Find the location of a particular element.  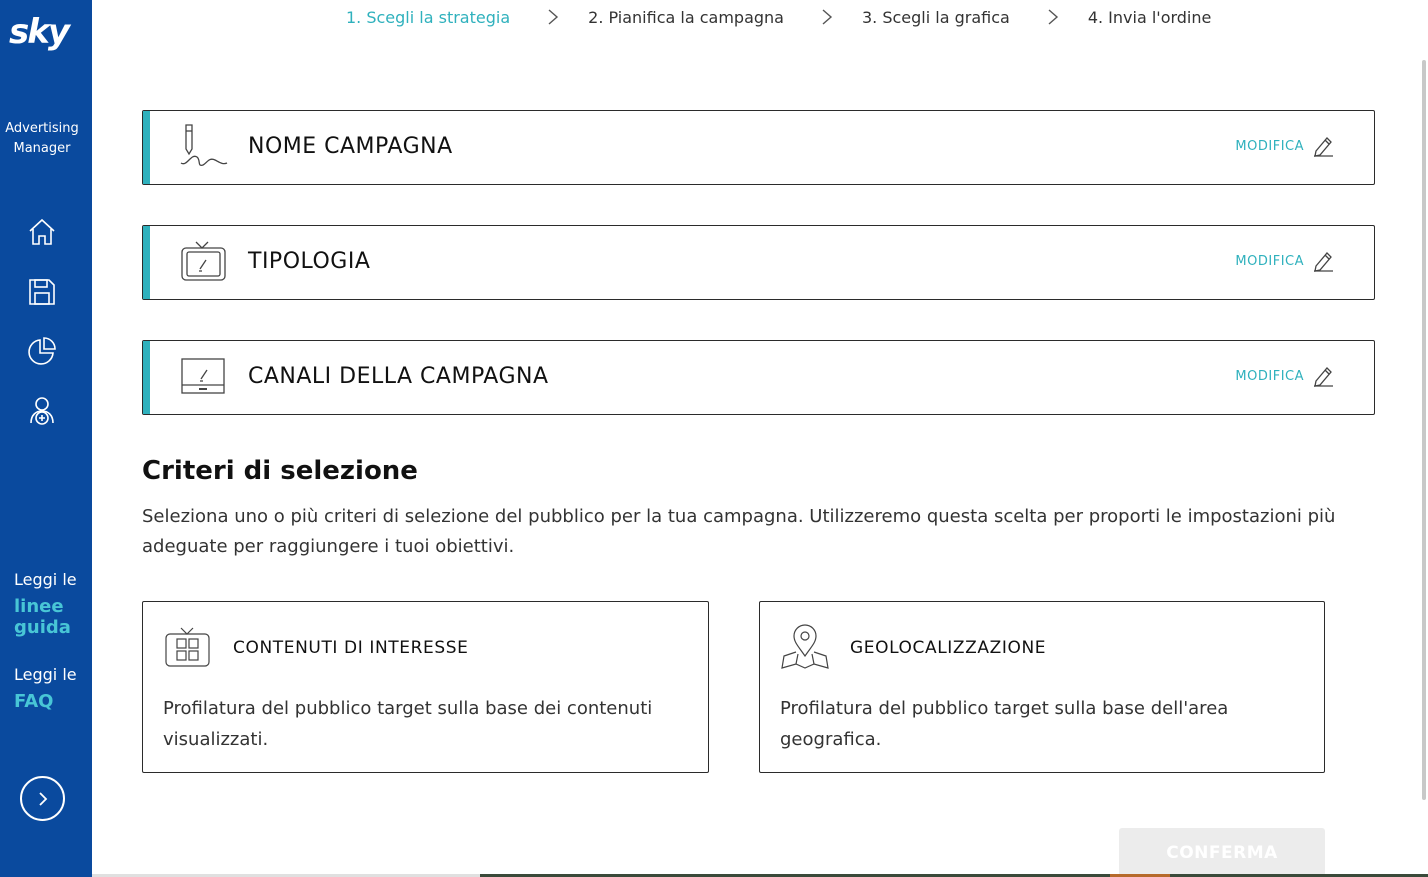

guidelines-link-line1: linee is located at coordinates (45, 606).